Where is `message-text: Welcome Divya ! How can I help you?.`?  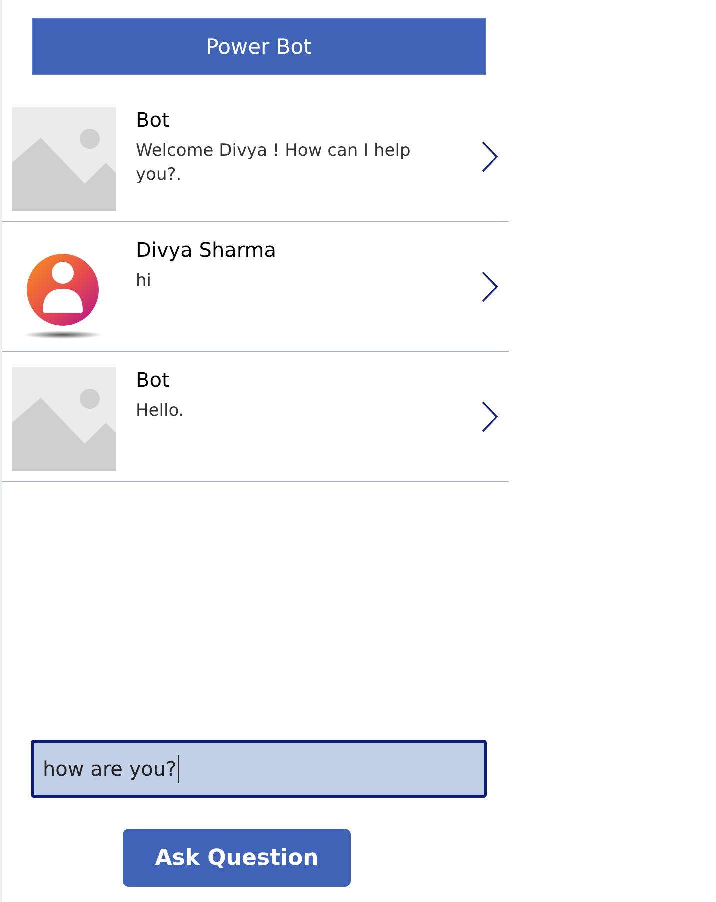 message-text: Welcome Divya ! How can I help you?. is located at coordinates (274, 163).